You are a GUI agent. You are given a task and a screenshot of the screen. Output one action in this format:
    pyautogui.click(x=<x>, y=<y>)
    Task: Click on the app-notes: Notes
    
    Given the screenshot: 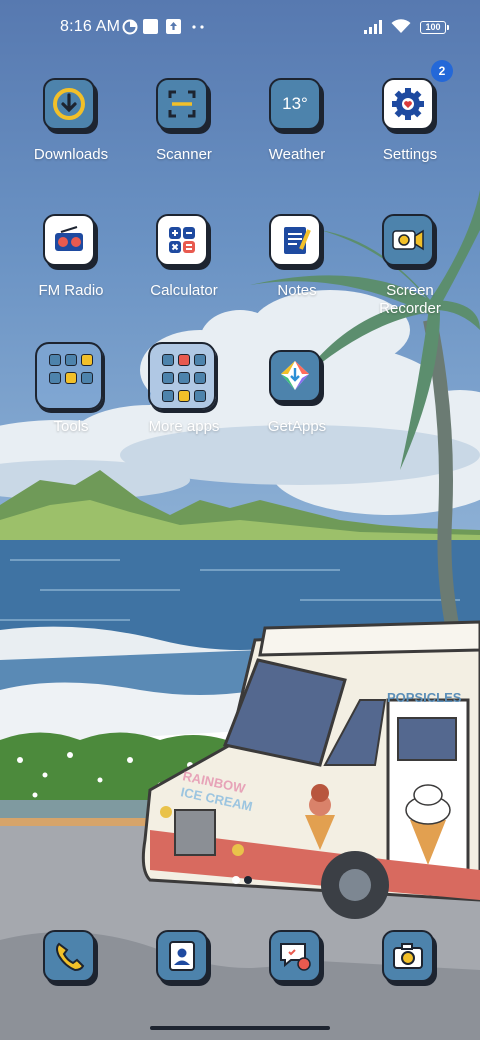 What is the action you would take?
    pyautogui.click(x=297, y=259)
    